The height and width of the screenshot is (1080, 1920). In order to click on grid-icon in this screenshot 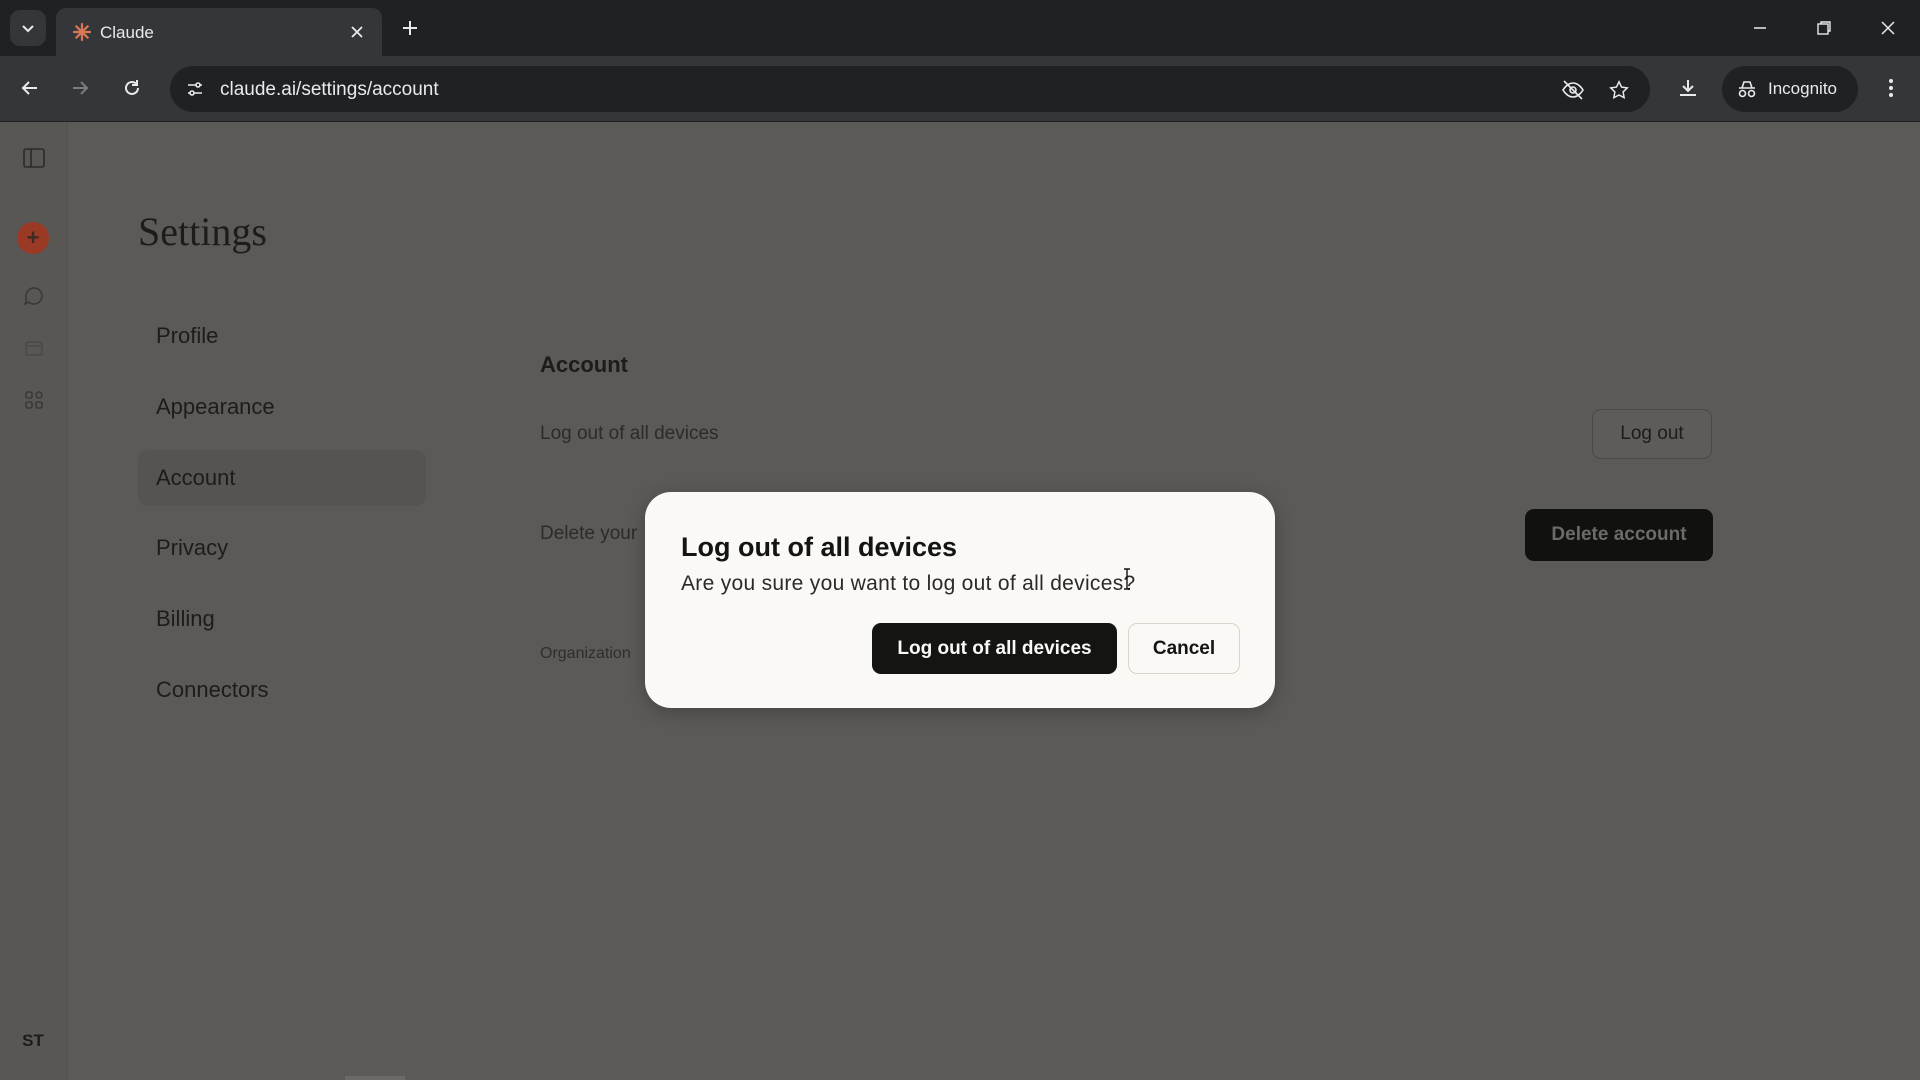, I will do `click(34, 400)`.